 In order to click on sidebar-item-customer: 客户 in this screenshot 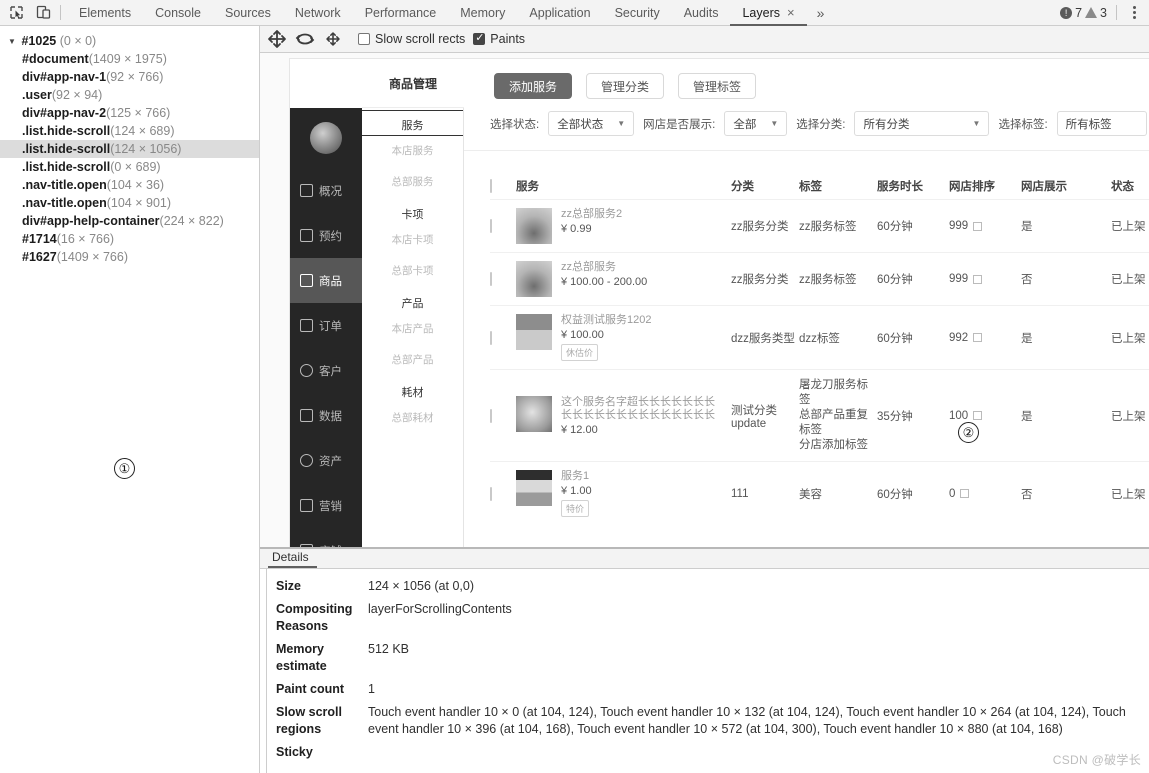, I will do `click(326, 370)`.